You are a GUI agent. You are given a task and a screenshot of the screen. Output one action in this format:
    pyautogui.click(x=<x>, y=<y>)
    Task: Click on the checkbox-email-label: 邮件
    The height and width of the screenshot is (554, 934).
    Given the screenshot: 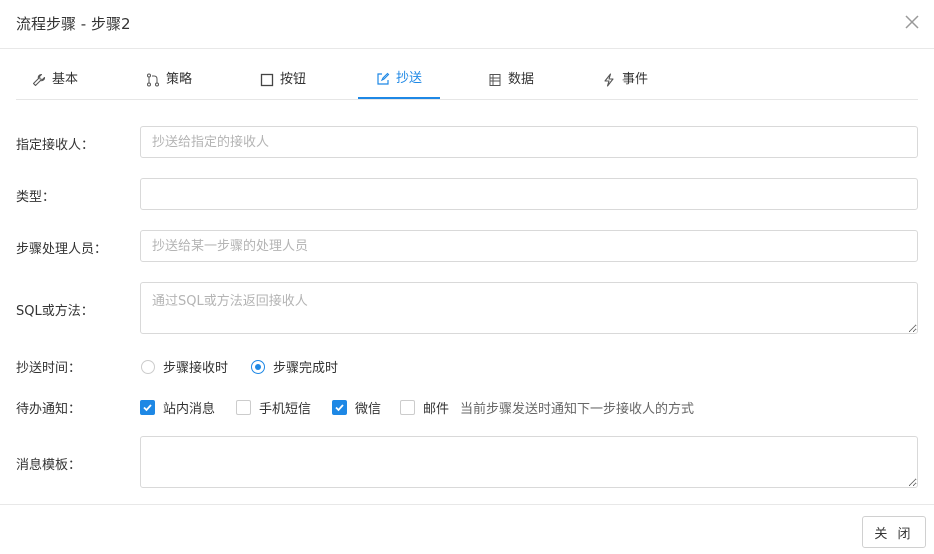 What is the action you would take?
    pyautogui.click(x=436, y=409)
    